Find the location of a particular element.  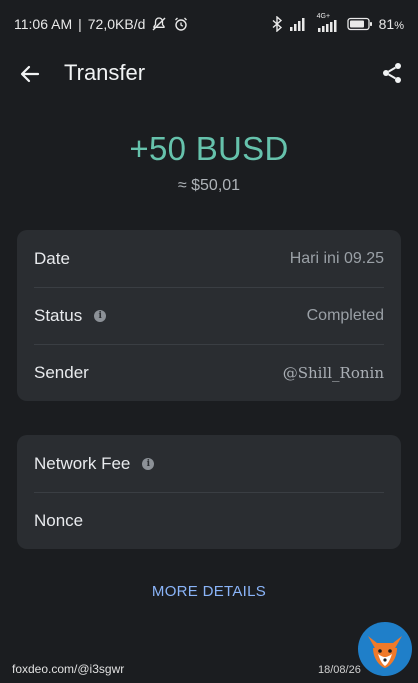

fiat-equivalent: ≈ $50,01 is located at coordinates (209, 185).